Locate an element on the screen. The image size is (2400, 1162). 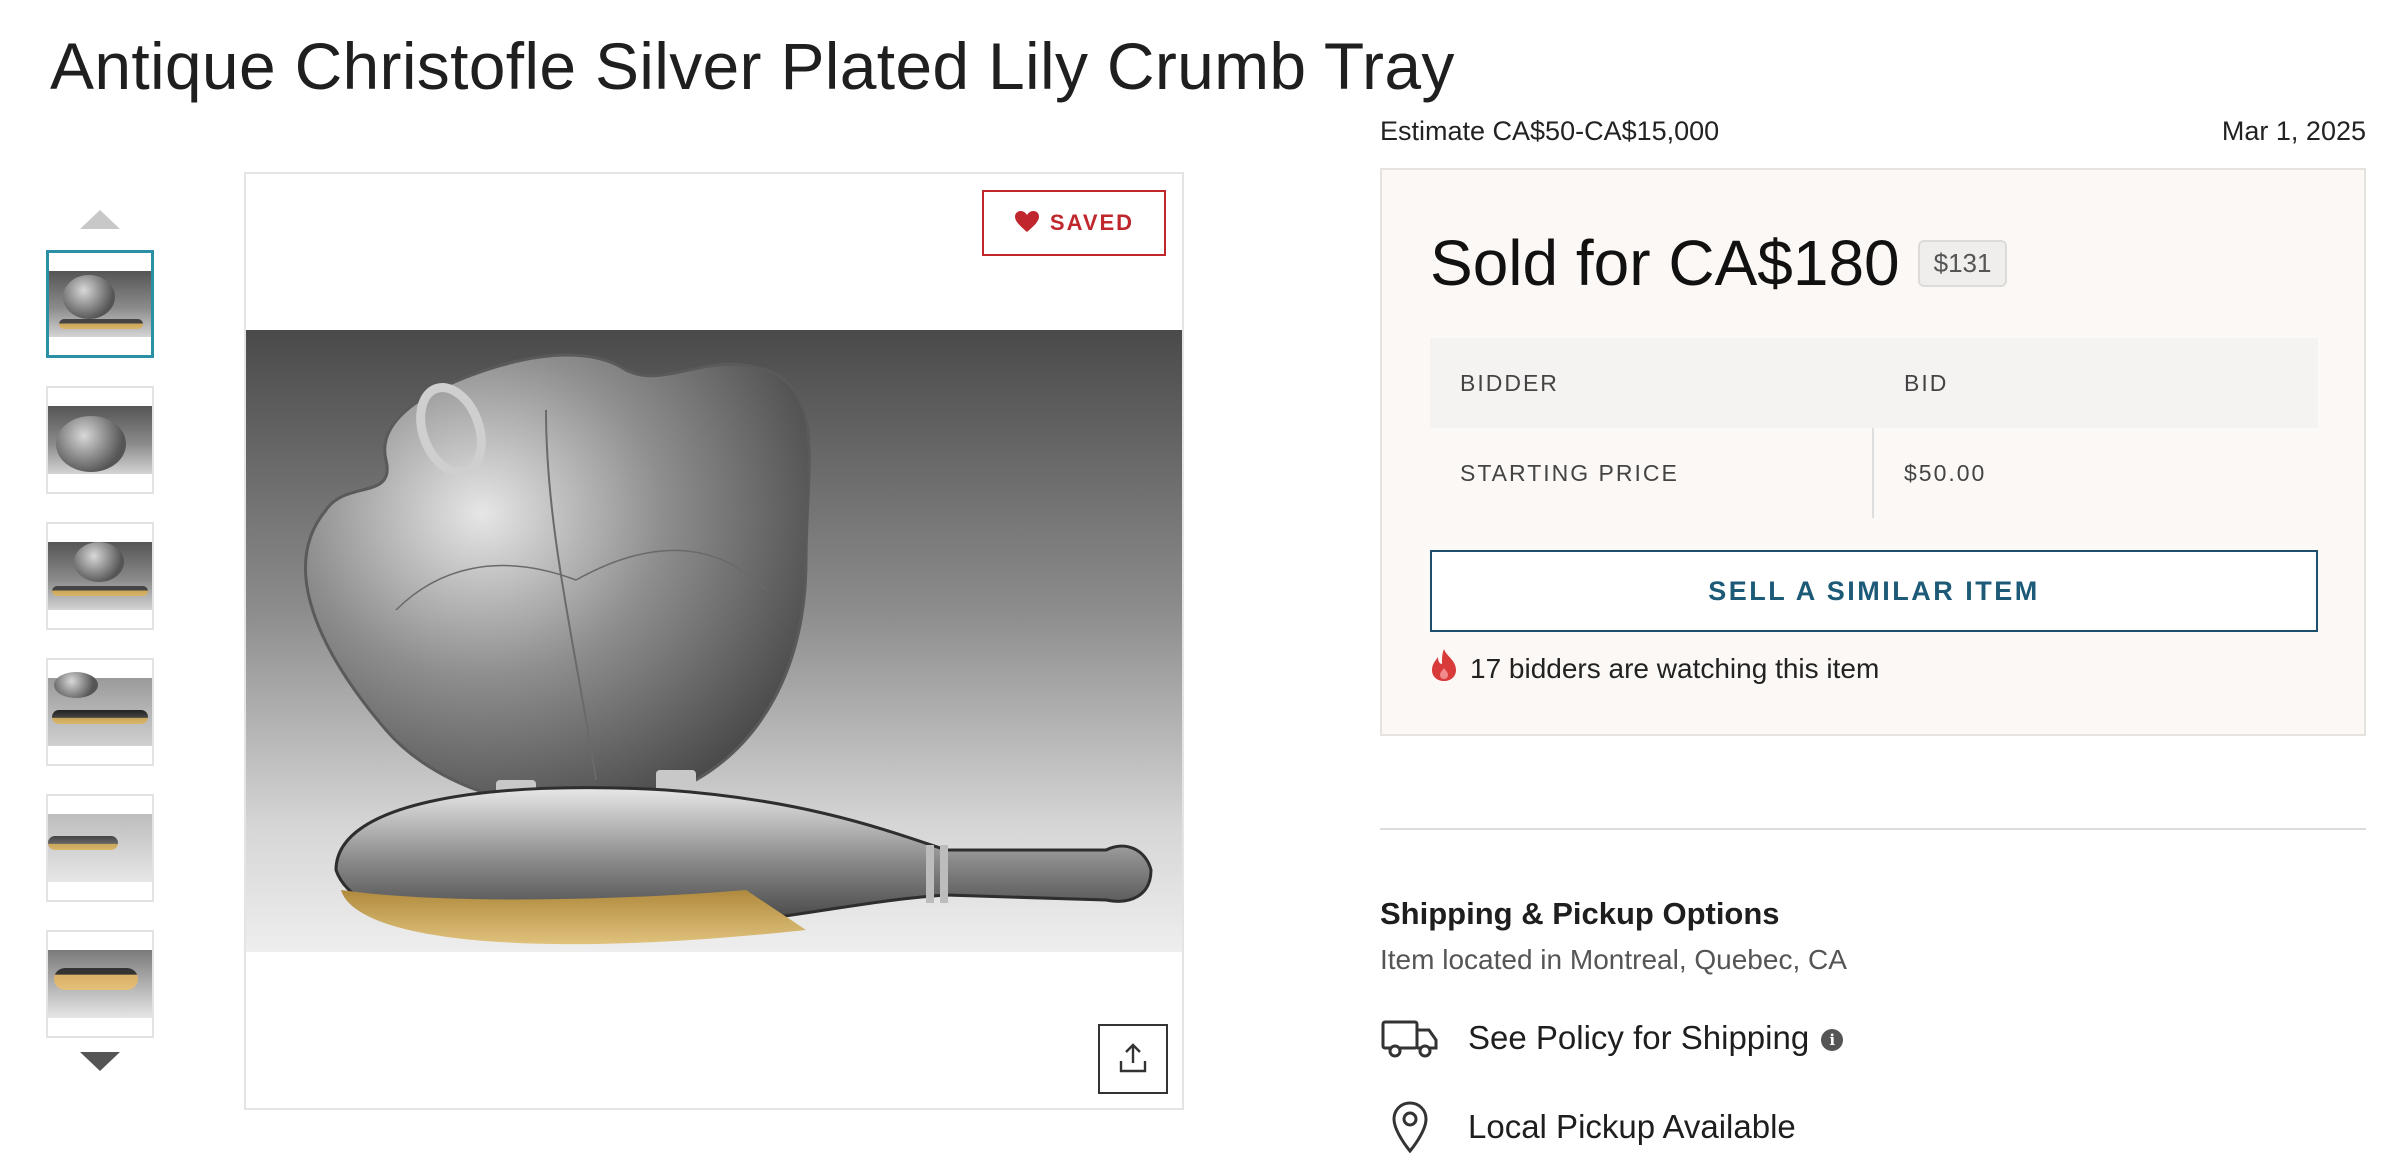
column-header-bidder: BIDDER is located at coordinates (1509, 382).